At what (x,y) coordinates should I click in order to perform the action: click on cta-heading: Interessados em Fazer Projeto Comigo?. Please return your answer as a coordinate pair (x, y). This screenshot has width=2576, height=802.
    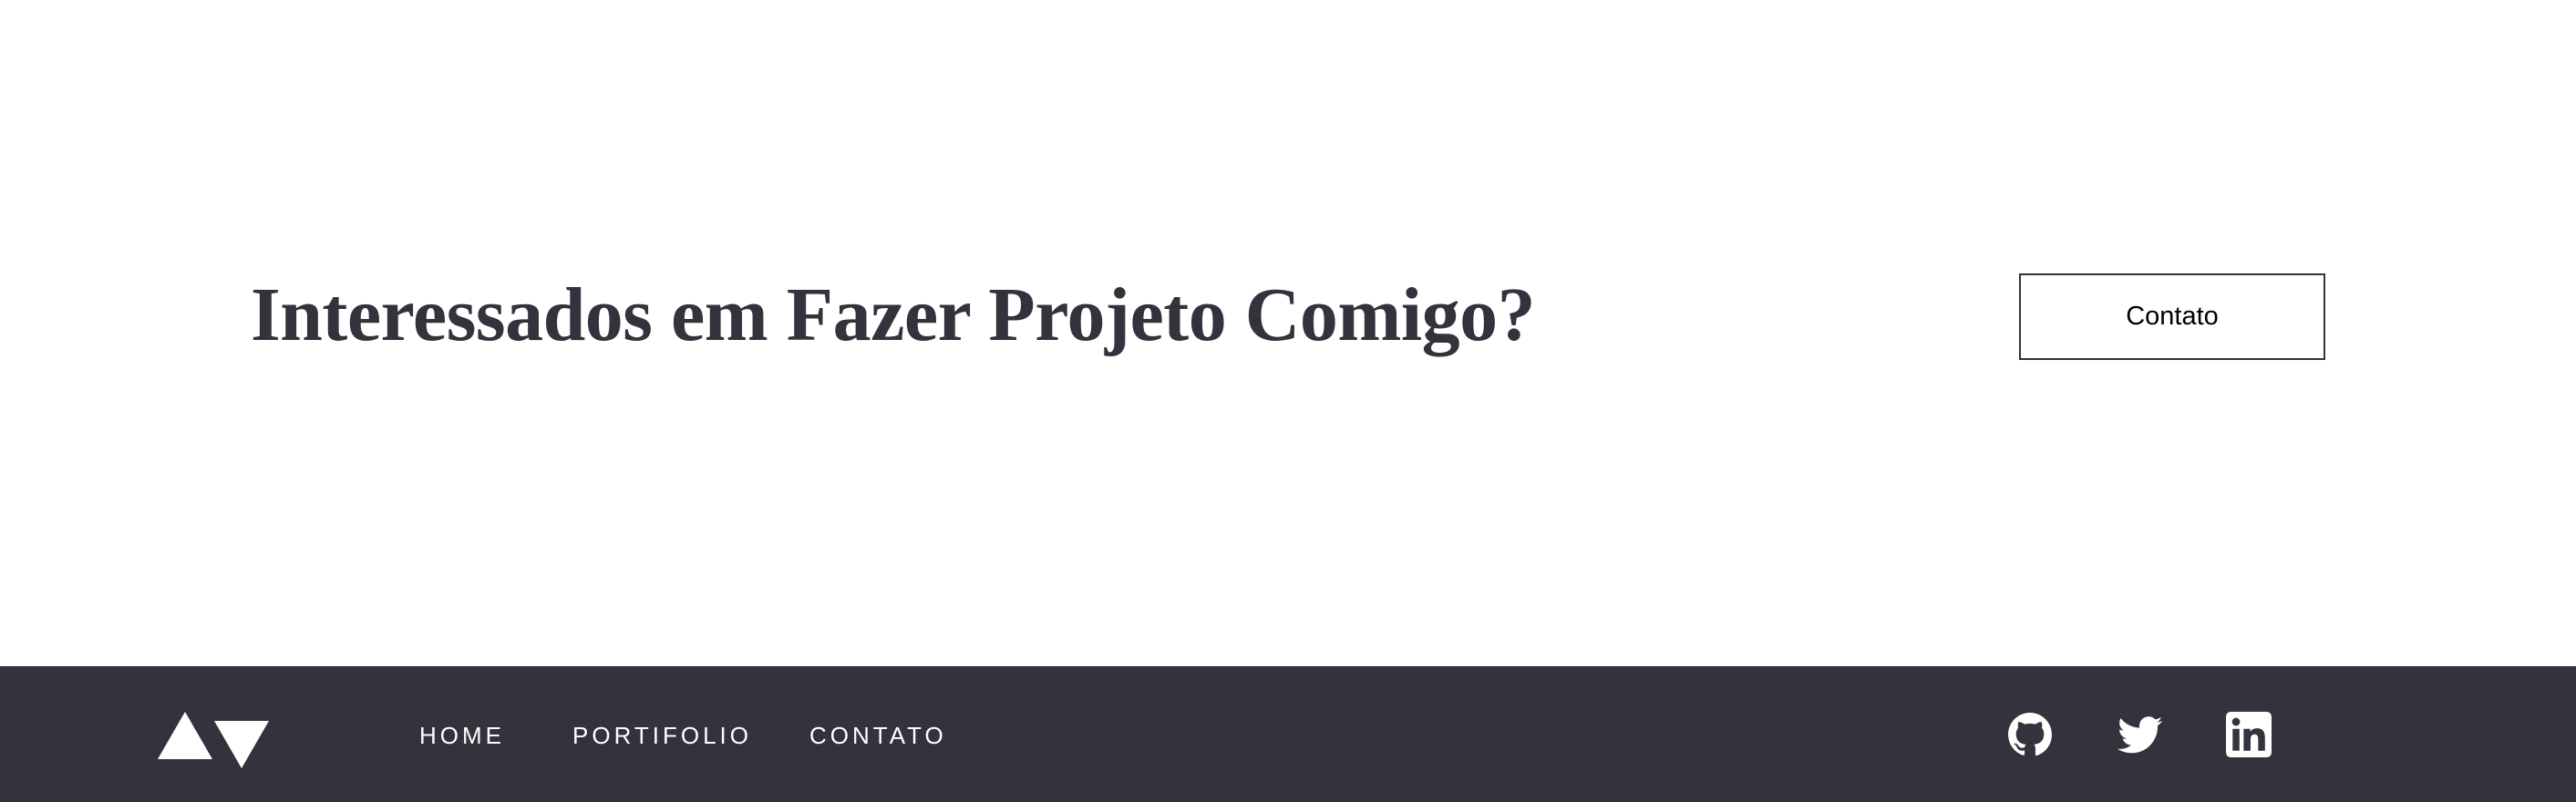
    Looking at the image, I should click on (893, 314).